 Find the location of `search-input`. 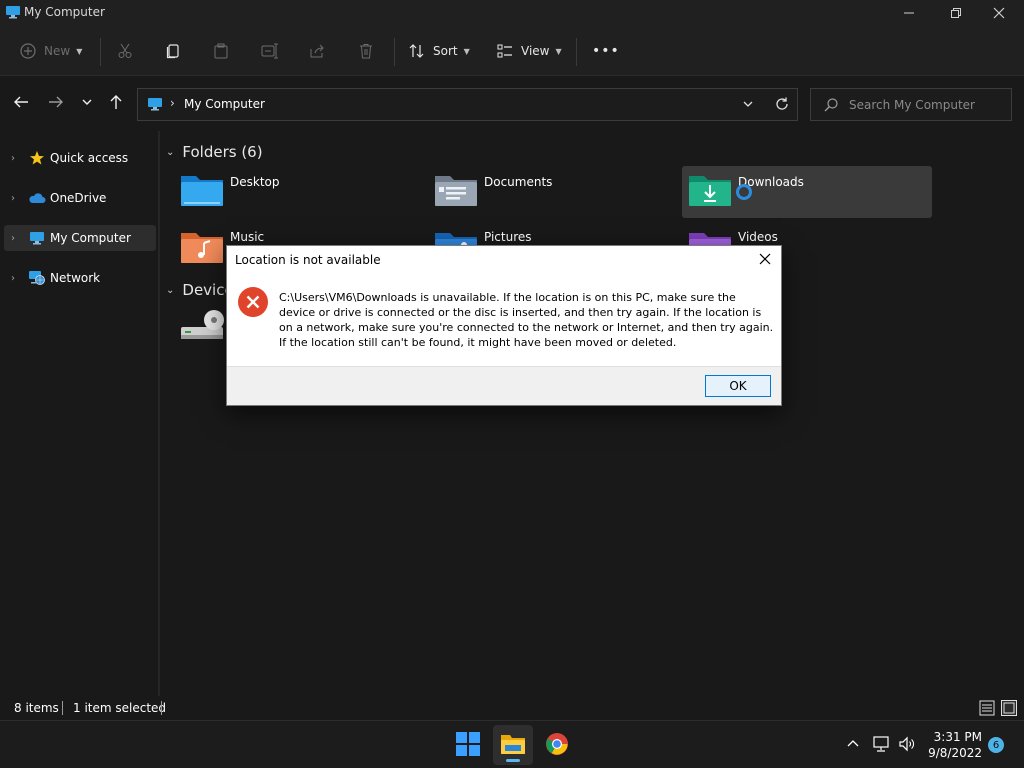

search-input is located at coordinates (927, 105).